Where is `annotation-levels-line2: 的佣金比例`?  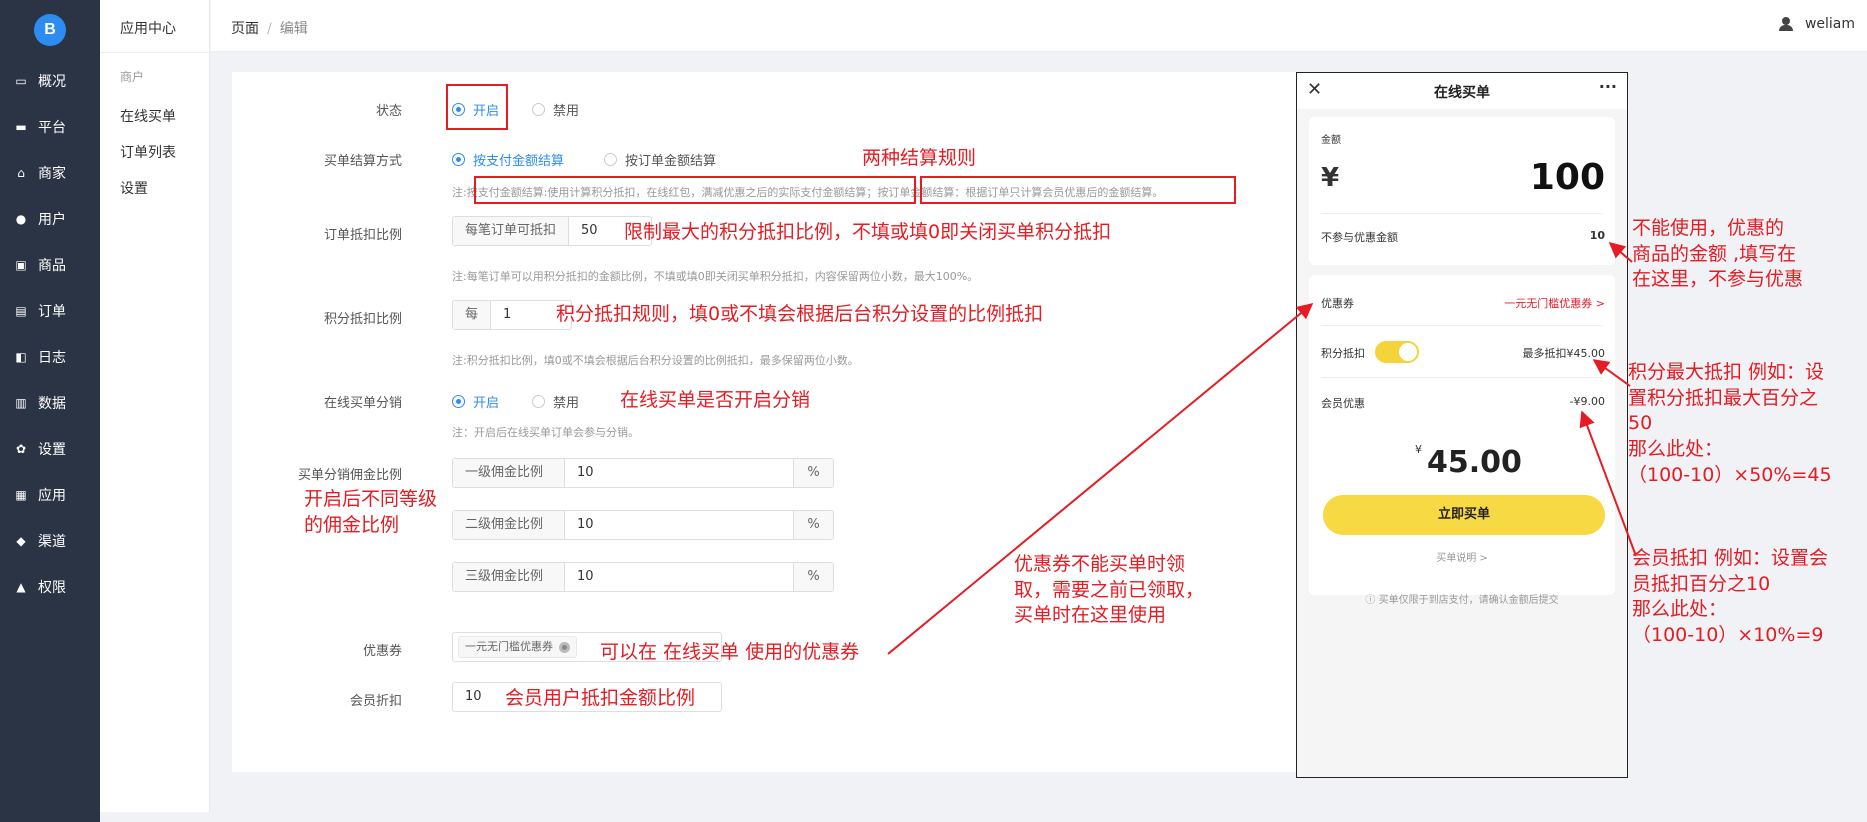 annotation-levels-line2: 的佣金比例 is located at coordinates (352, 524).